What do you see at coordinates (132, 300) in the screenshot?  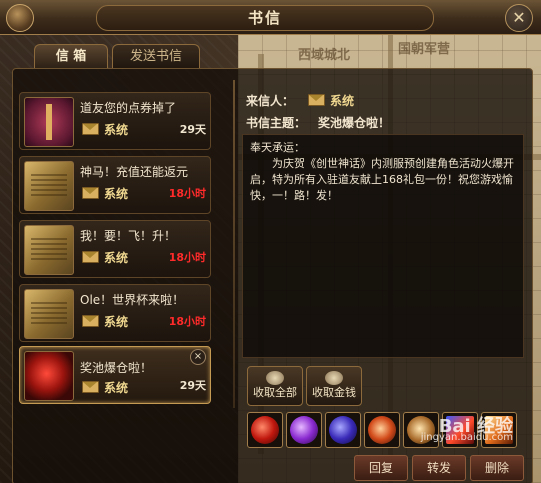 I see `mail-title: Ole！世界杯来啦！` at bounding box center [132, 300].